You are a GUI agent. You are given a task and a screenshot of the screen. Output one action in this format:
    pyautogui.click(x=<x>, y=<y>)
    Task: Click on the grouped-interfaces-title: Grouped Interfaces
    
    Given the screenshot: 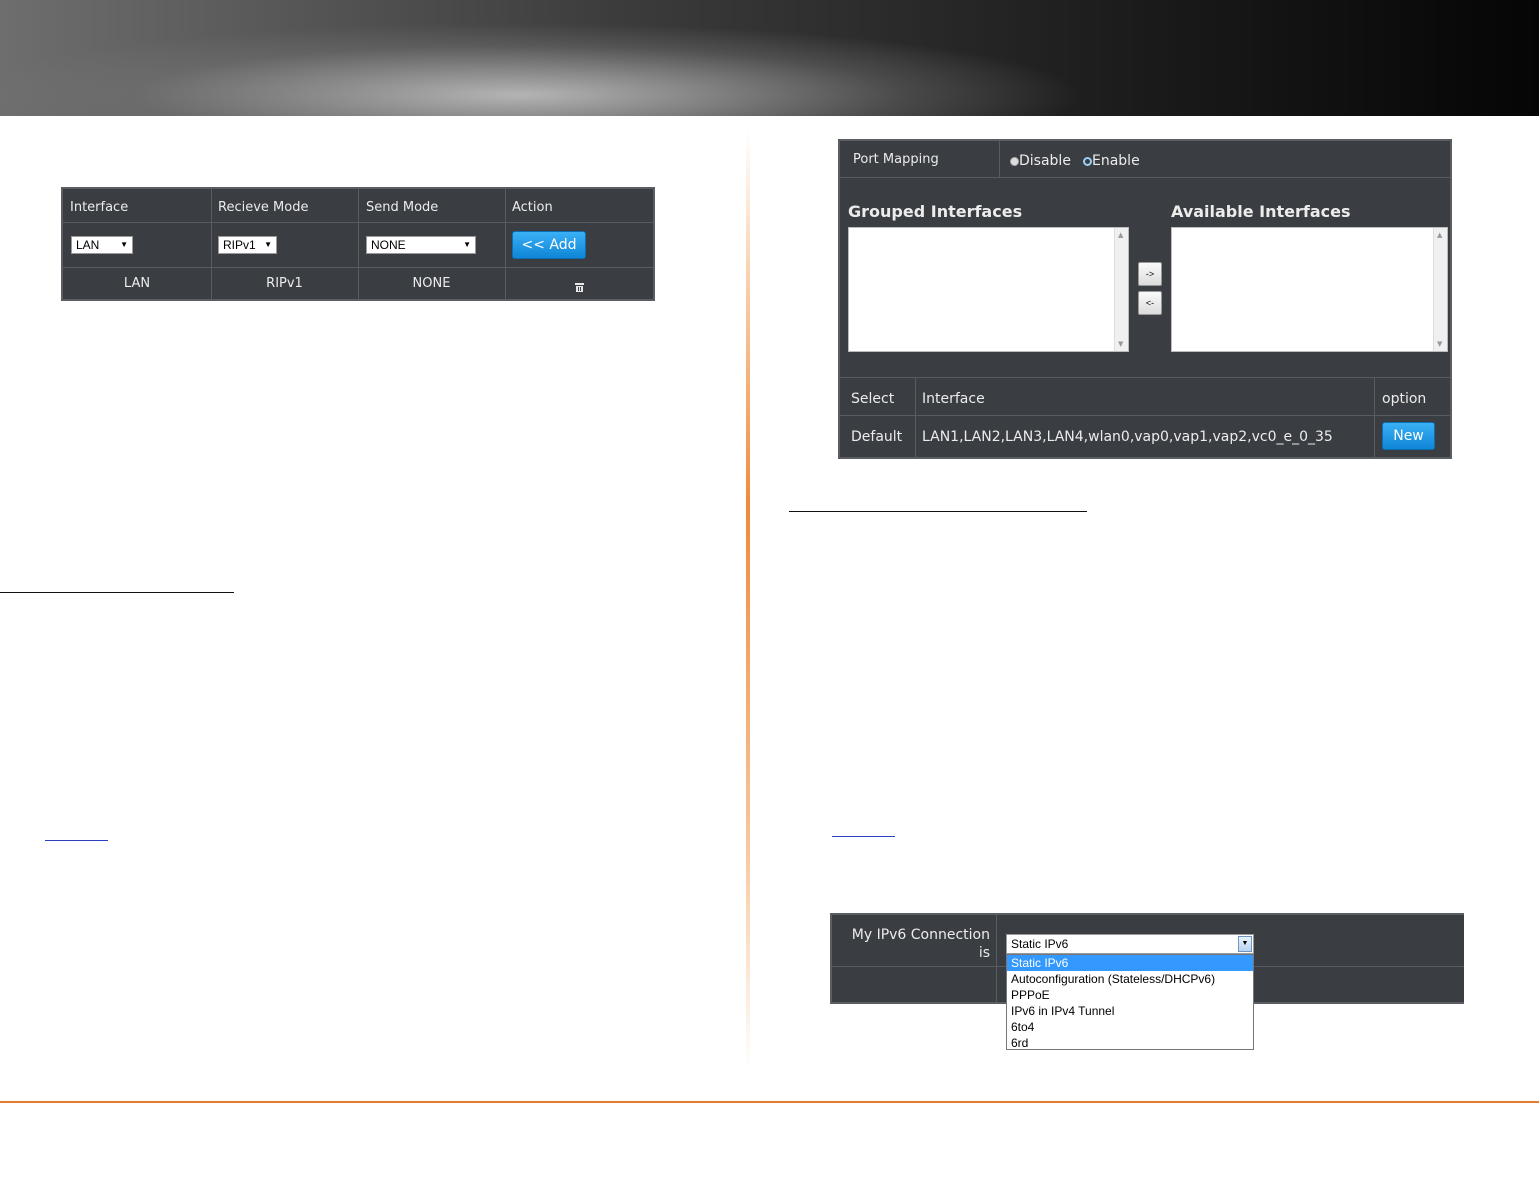 What is the action you would take?
    pyautogui.click(x=935, y=211)
    